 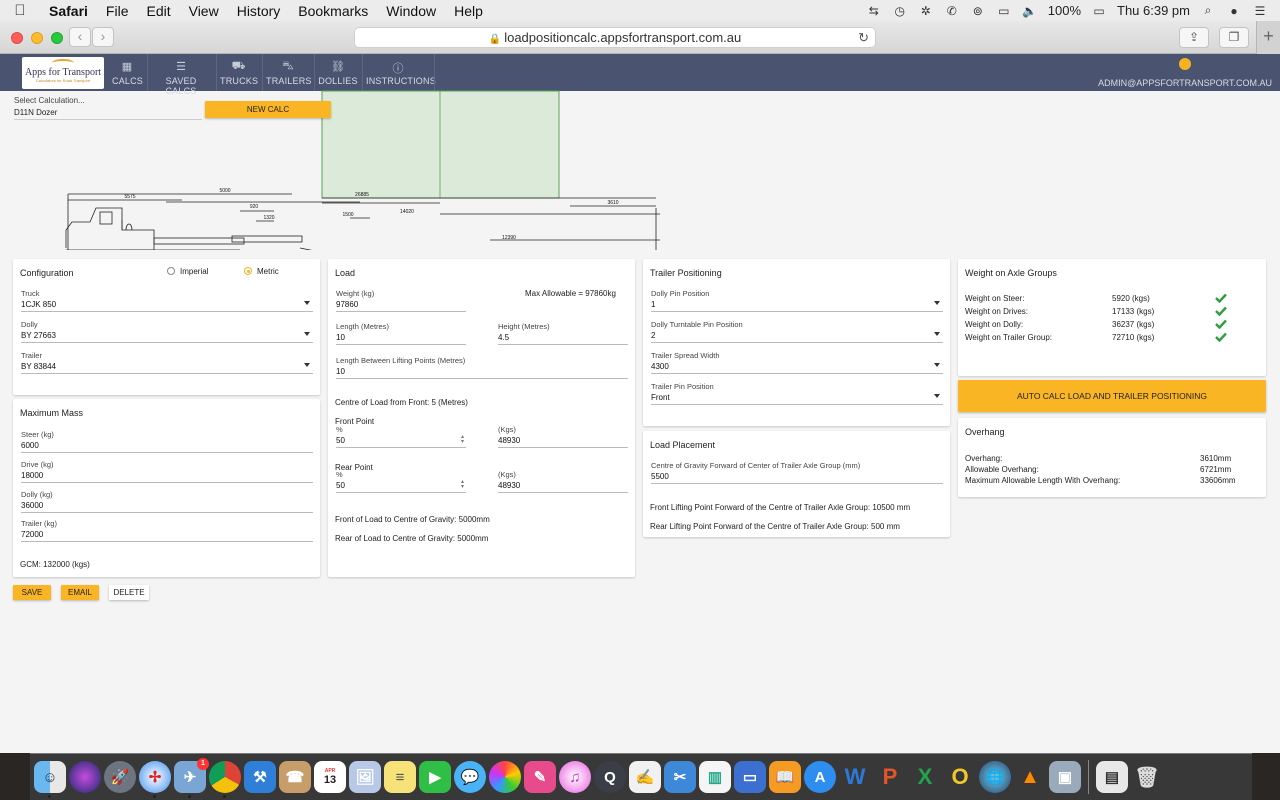 I want to click on new-tab-button: +, so click(x=1268, y=37).